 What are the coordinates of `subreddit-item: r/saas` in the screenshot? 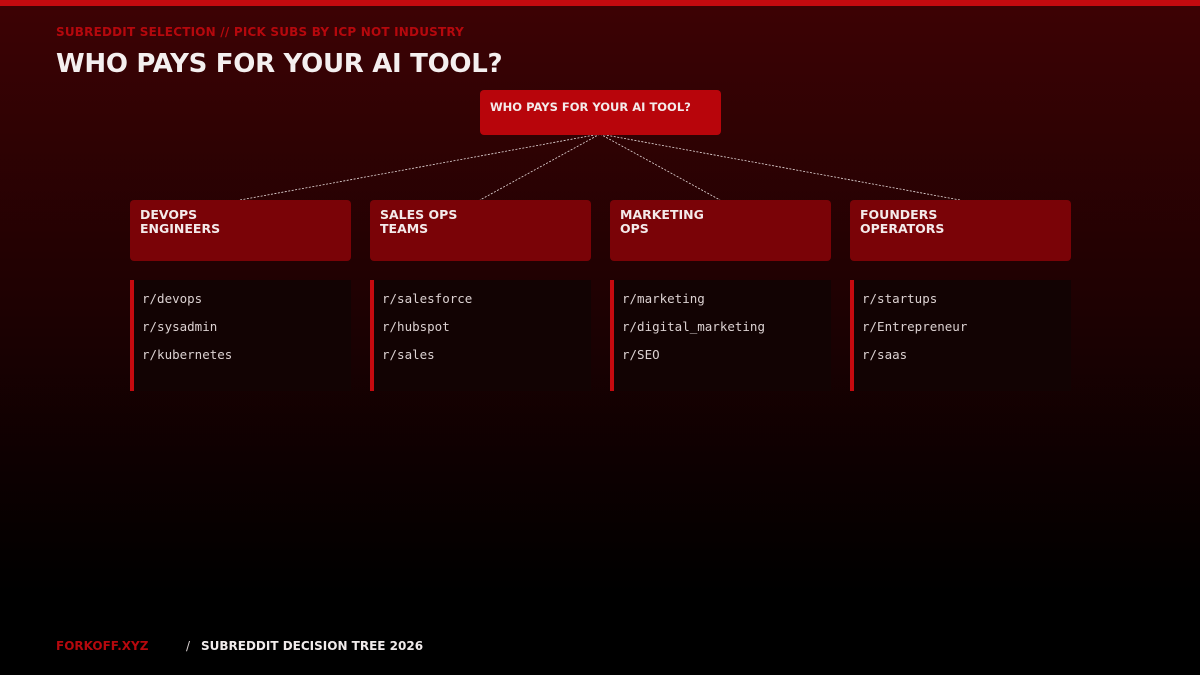 It's located at (885, 354).